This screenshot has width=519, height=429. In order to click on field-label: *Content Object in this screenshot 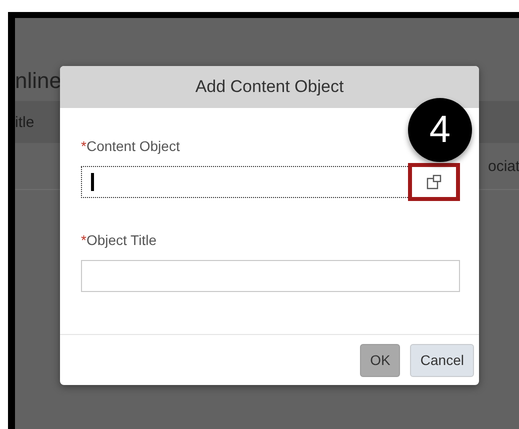, I will do `click(131, 146)`.